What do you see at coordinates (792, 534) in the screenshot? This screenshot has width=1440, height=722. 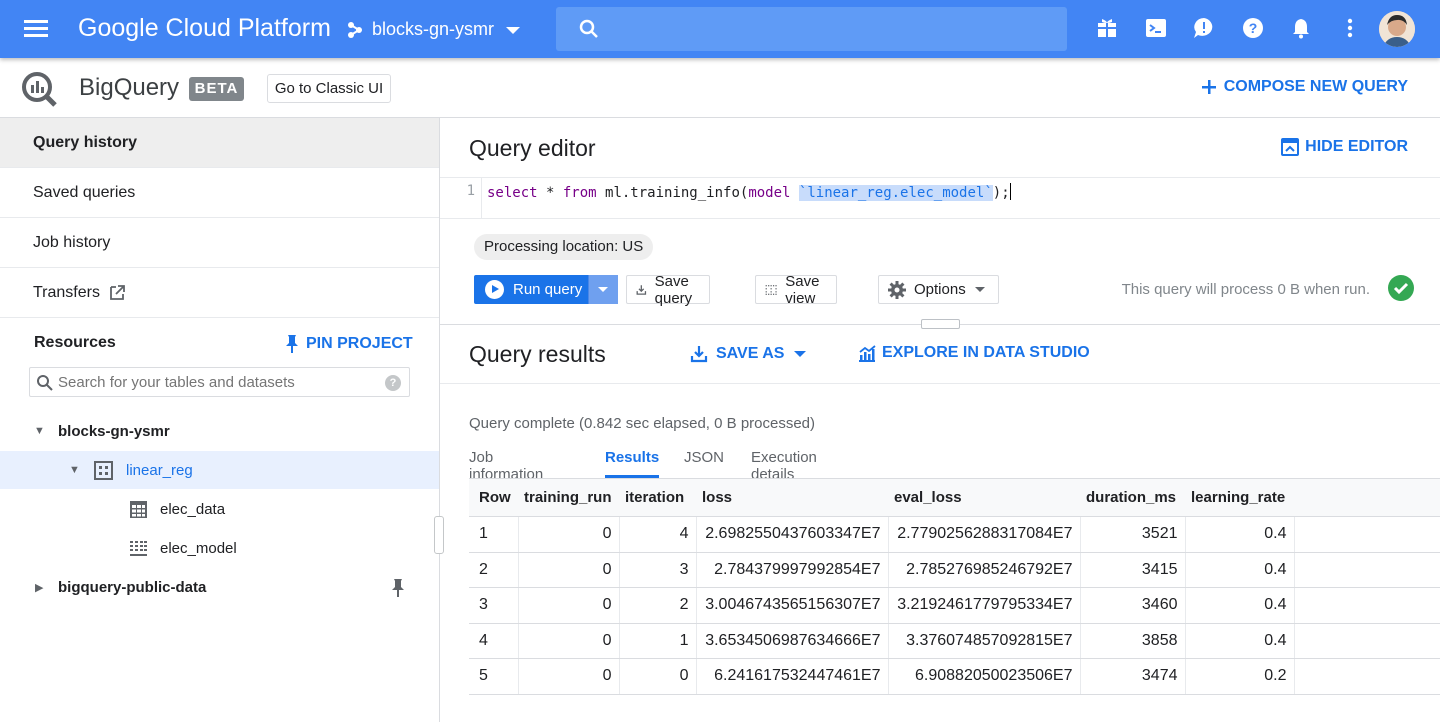 I see `table-cell: 2.6982550437603347E7` at bounding box center [792, 534].